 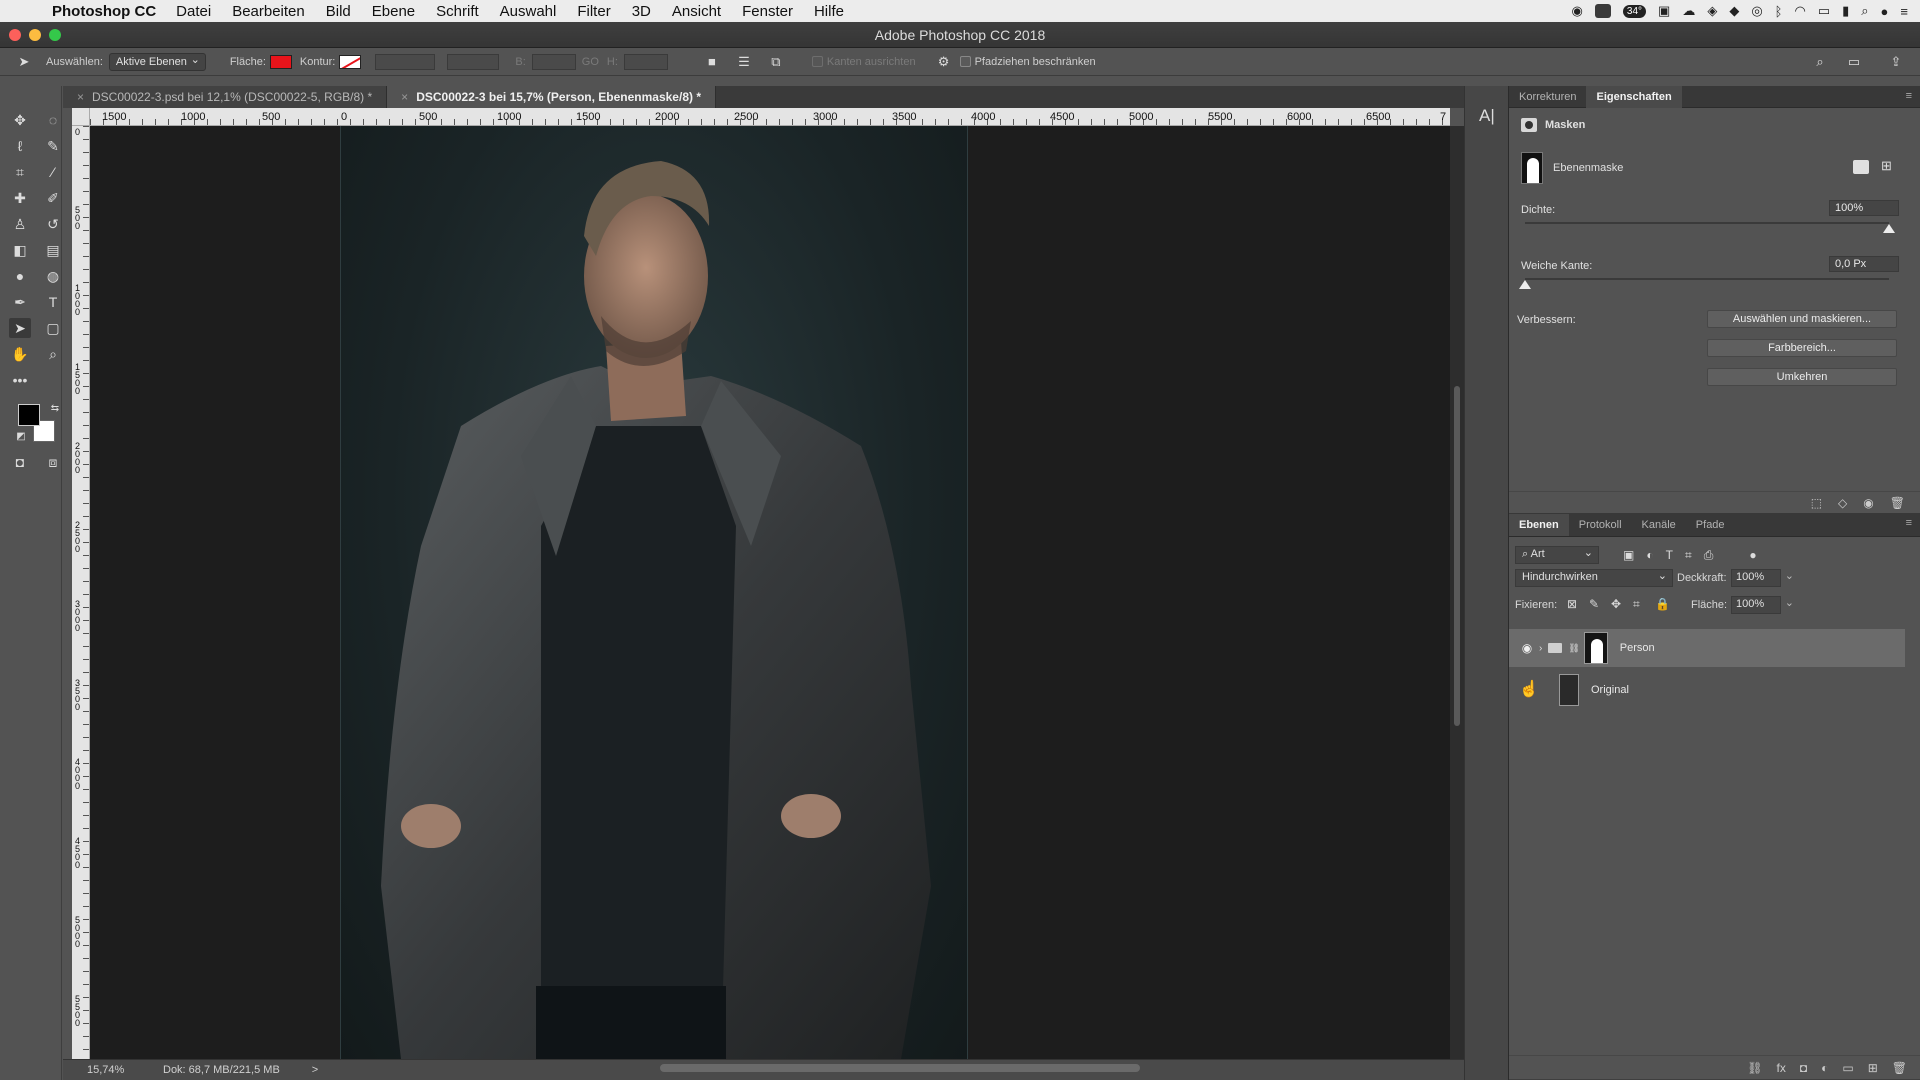 I want to click on menu-fenster: Fenster, so click(x=767, y=11).